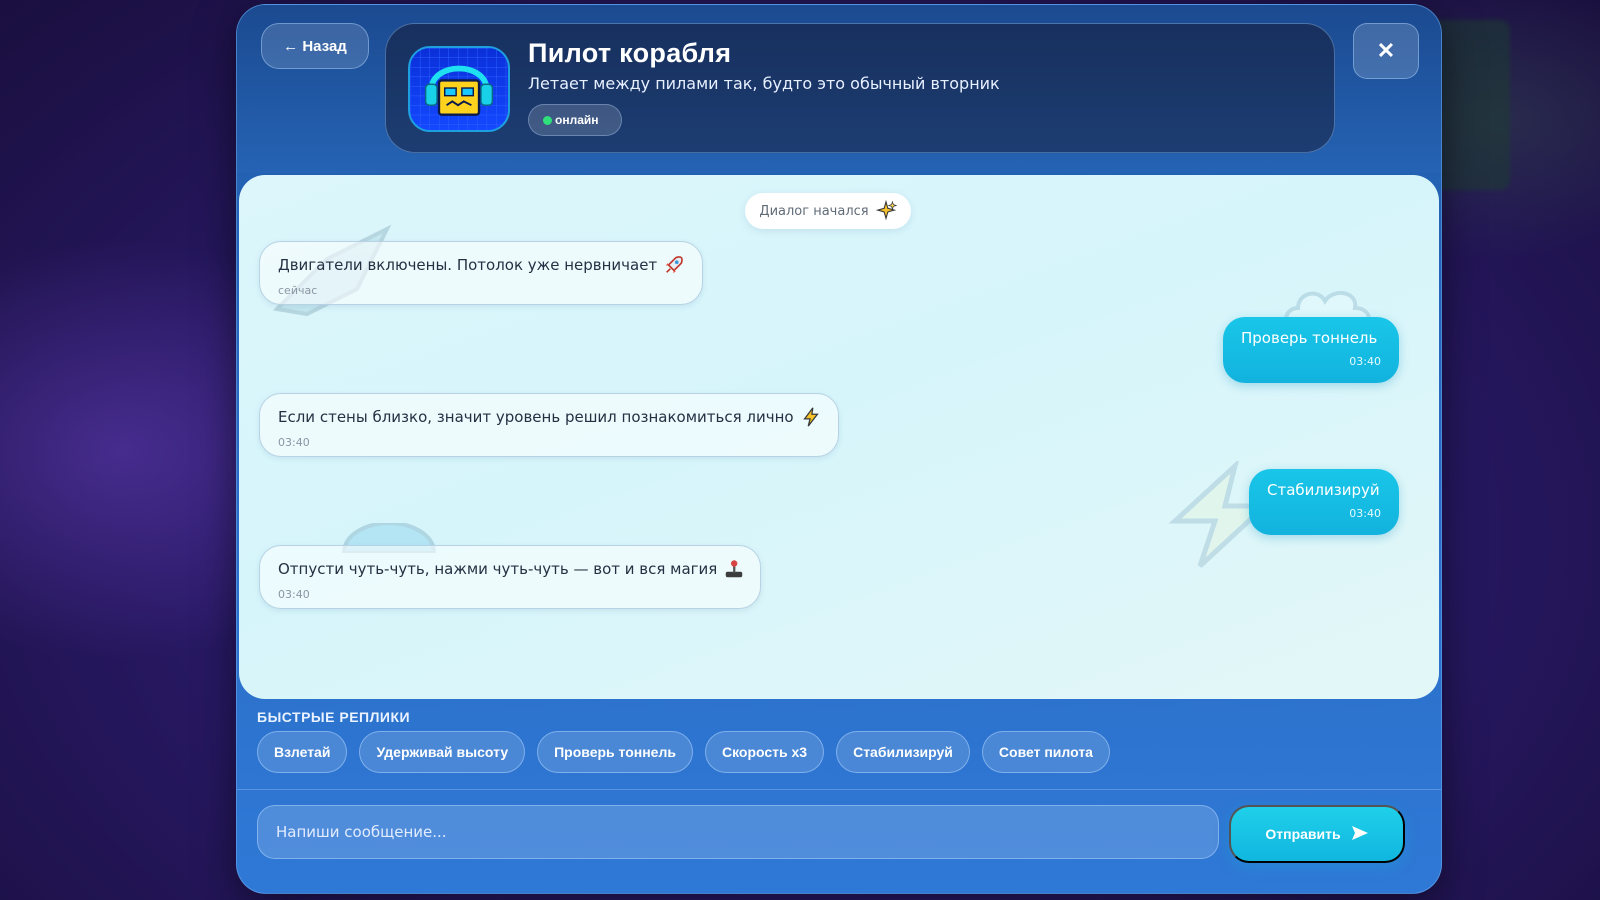 Image resolution: width=1600 pixels, height=900 pixels. I want to click on profile-name: Пилот корабля, so click(630, 53).